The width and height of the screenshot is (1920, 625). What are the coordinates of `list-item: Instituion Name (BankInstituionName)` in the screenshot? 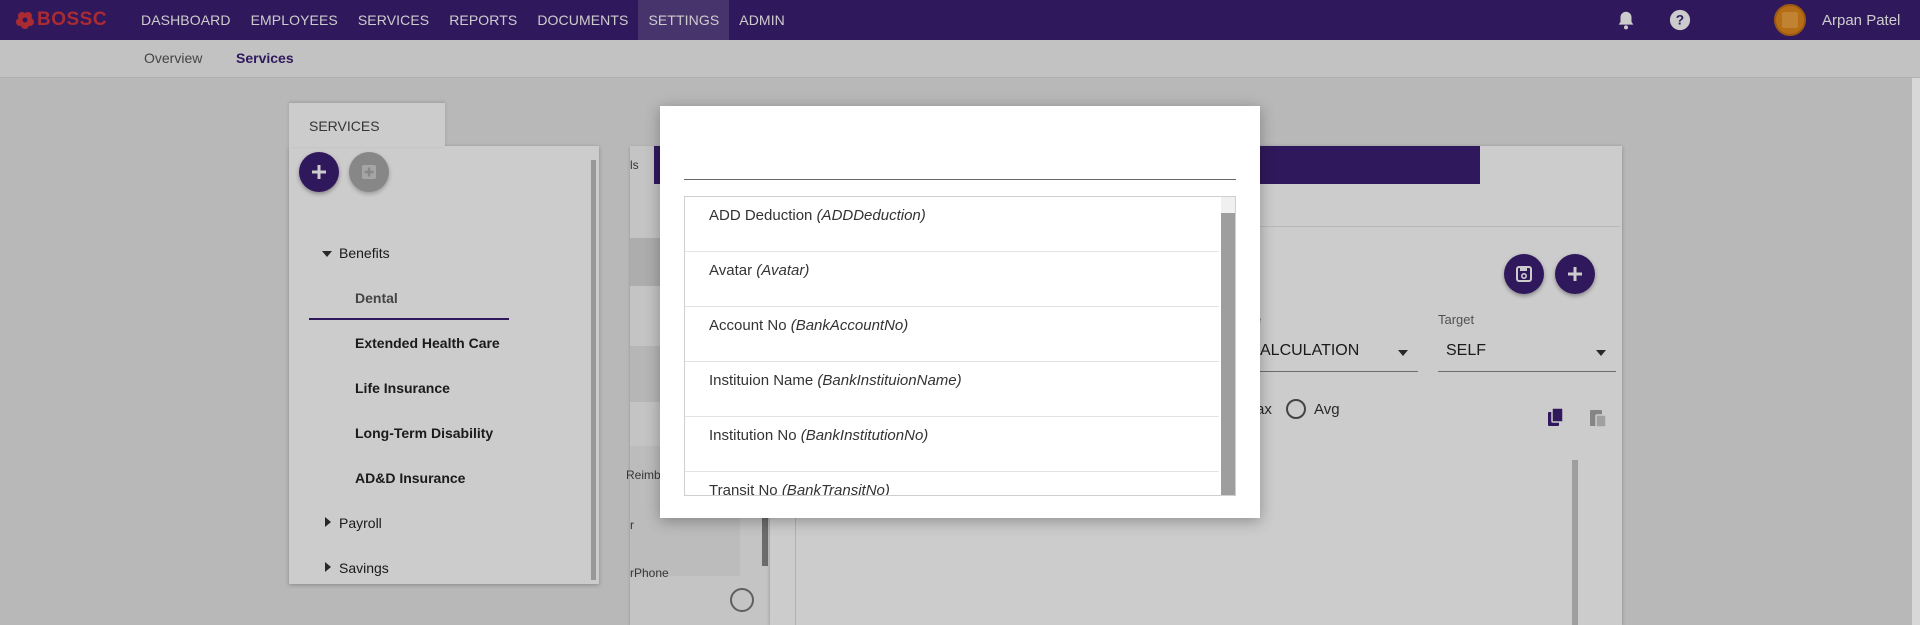 It's located at (952, 389).